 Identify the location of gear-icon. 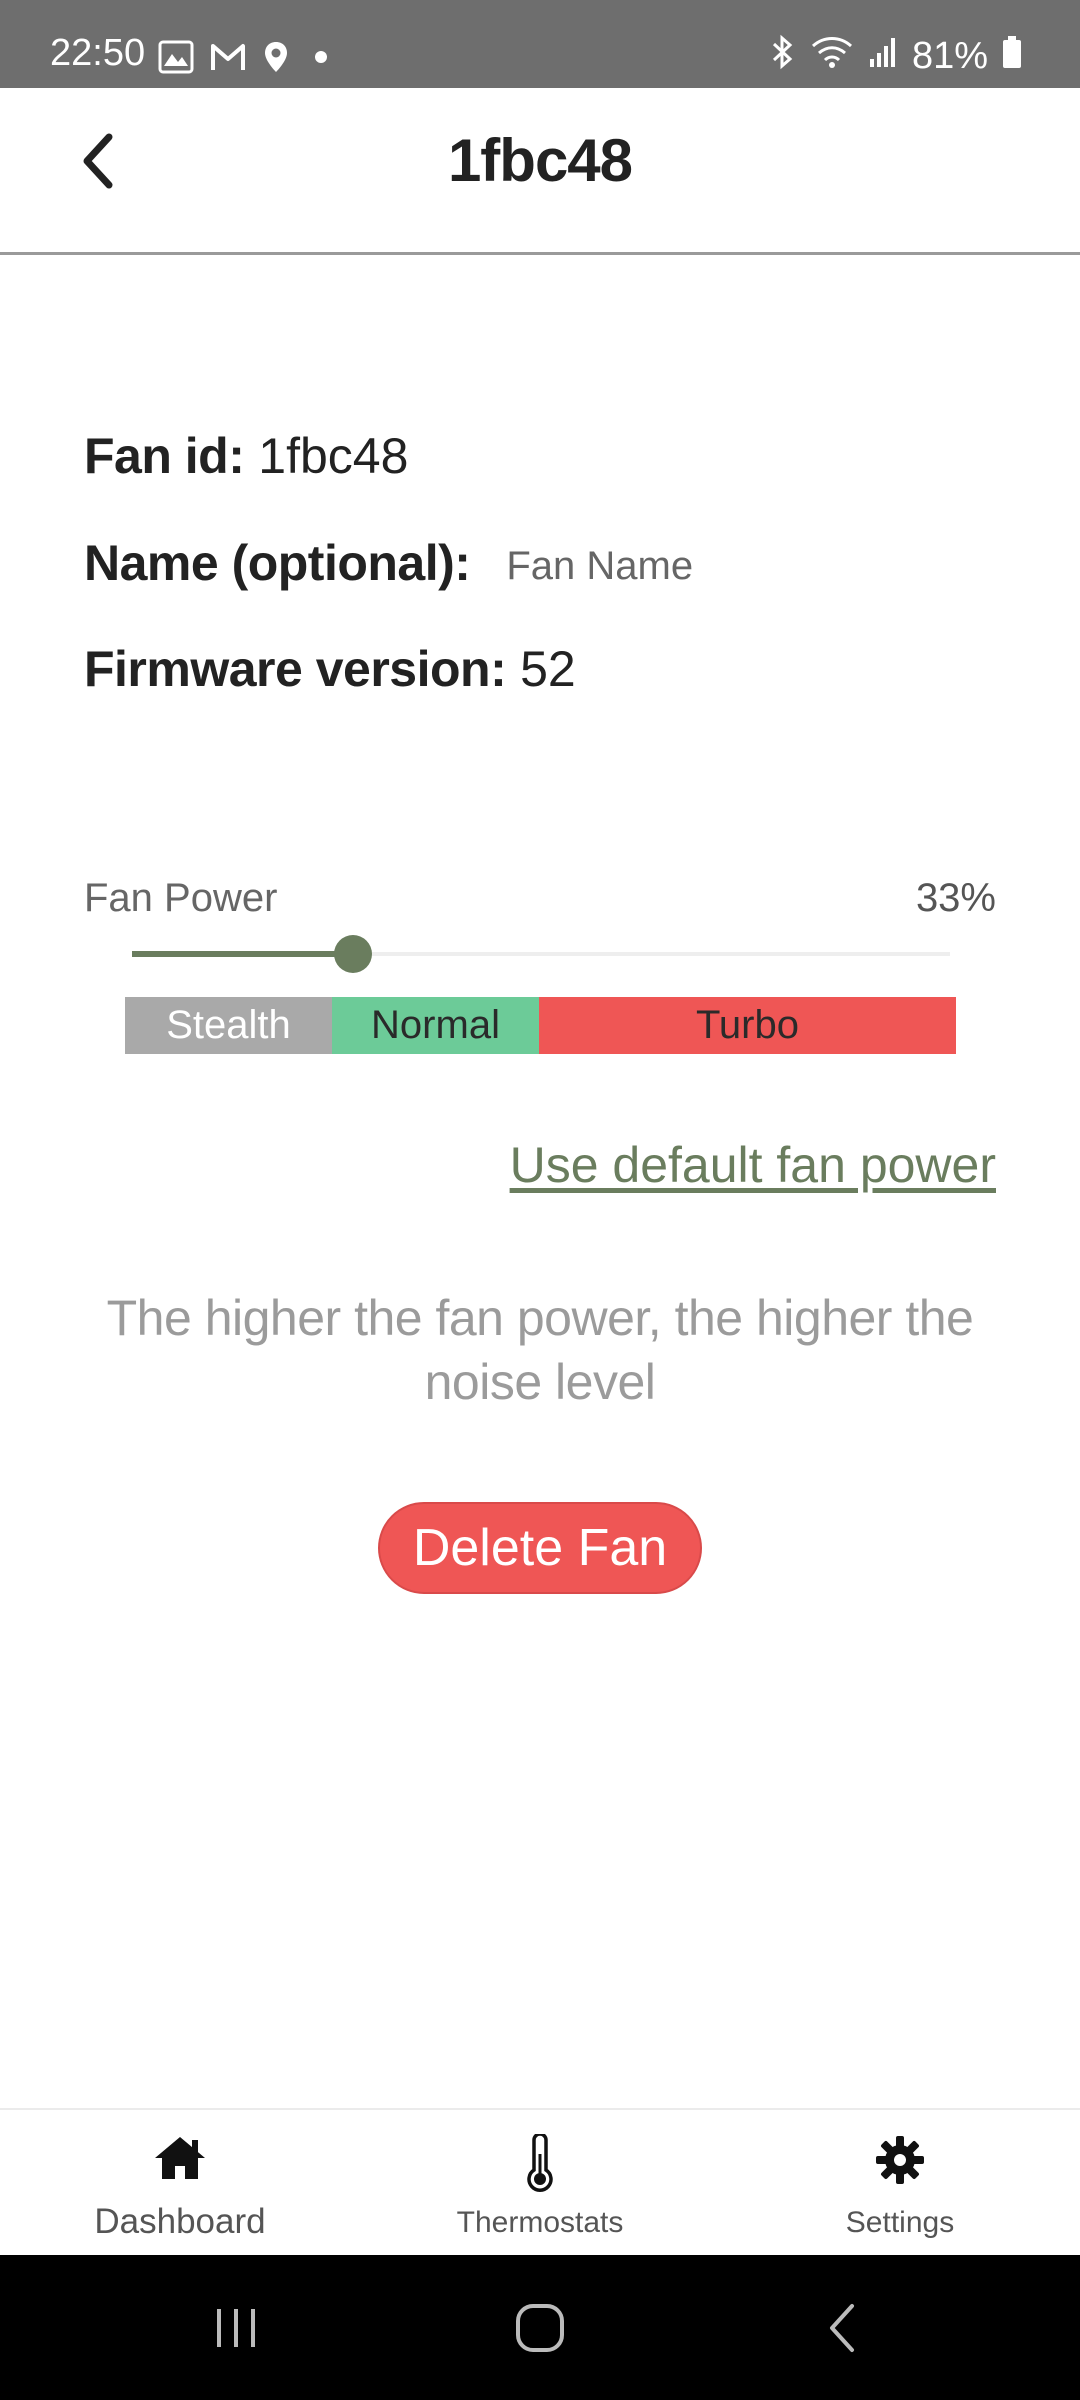
(900, 2162).